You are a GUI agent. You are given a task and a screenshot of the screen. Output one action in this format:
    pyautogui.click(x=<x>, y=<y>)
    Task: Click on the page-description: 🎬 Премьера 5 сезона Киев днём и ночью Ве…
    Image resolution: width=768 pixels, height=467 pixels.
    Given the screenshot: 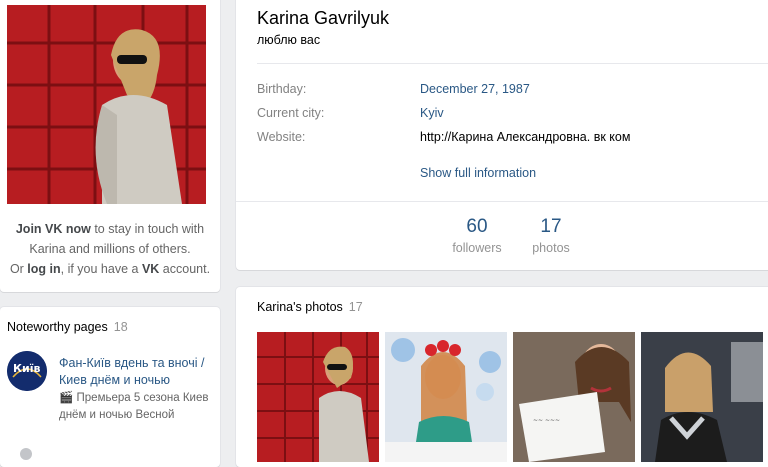 What is the action you would take?
    pyautogui.click(x=134, y=406)
    